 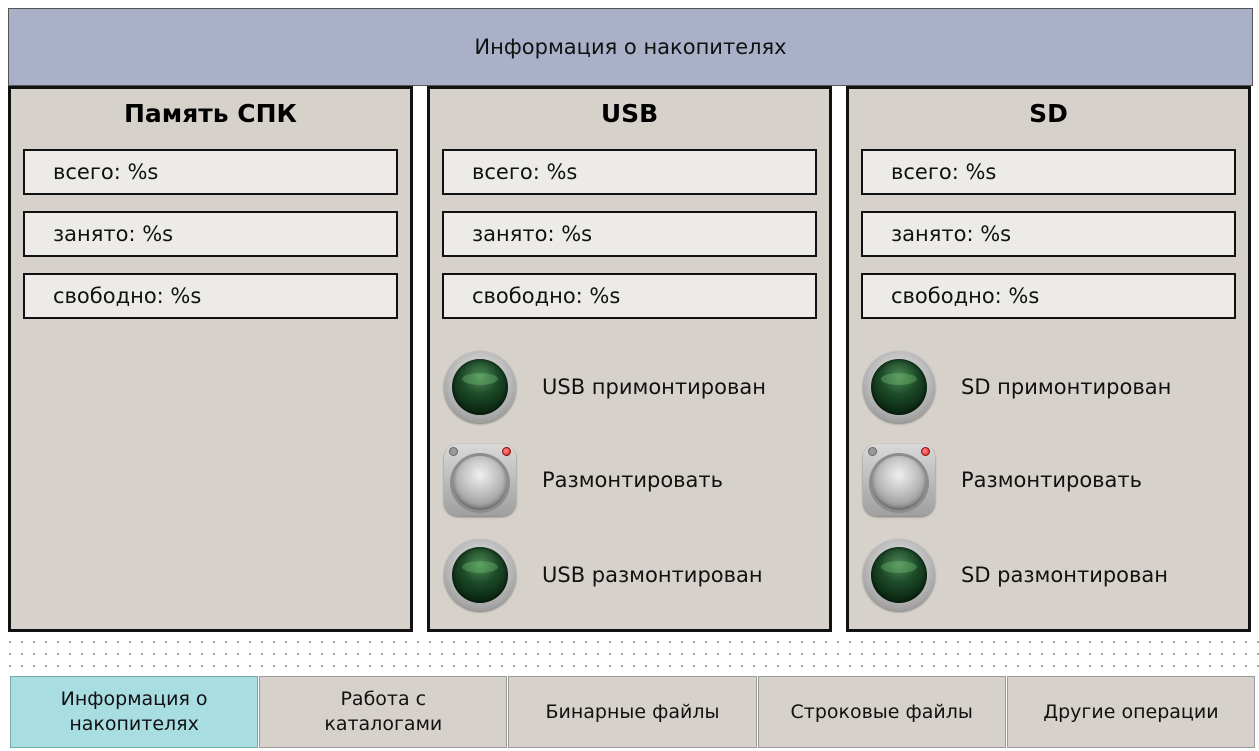 What do you see at coordinates (210, 296) in the screenshot?
I see `spk-free-field: свободно: %s` at bounding box center [210, 296].